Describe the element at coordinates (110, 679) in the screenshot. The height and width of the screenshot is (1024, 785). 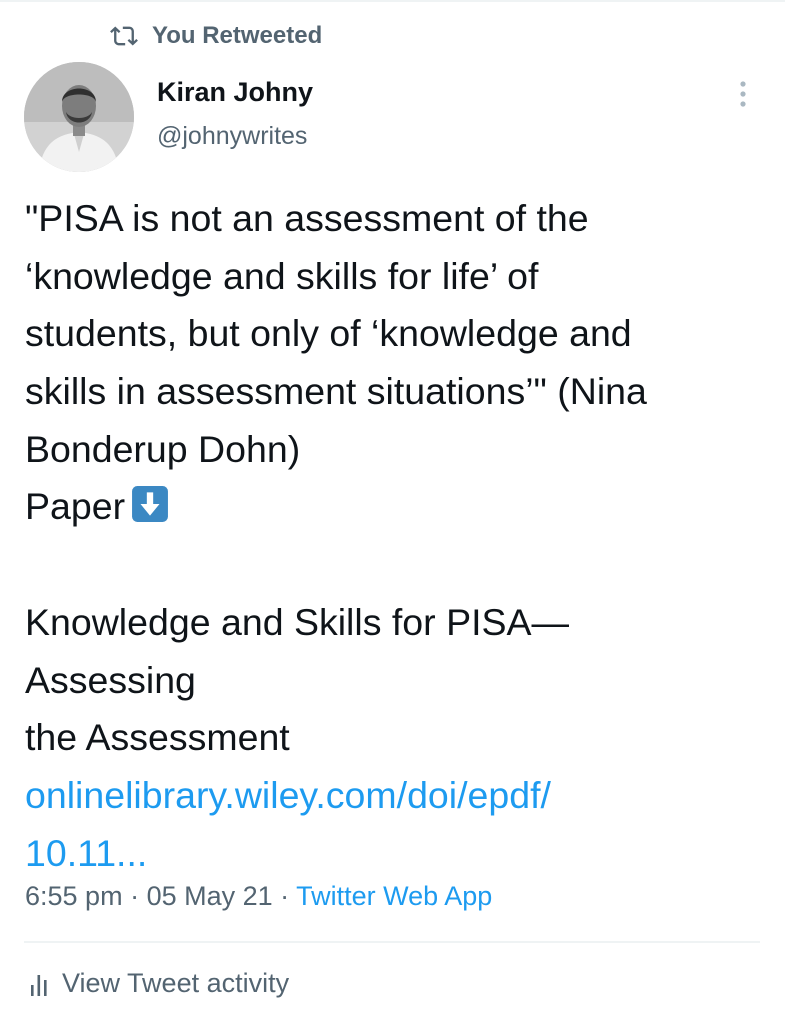
I see `paper-title-line: Assessing` at that location.